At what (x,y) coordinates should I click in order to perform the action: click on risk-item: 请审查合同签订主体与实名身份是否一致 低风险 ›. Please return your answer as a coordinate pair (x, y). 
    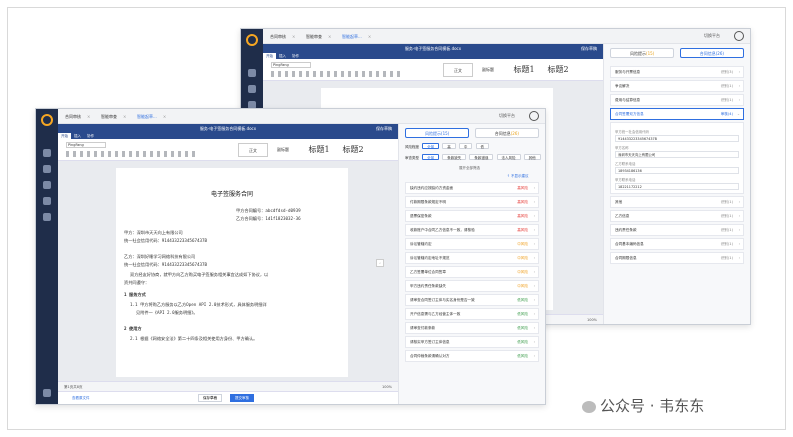
    Looking at the image, I should click on (472, 300).